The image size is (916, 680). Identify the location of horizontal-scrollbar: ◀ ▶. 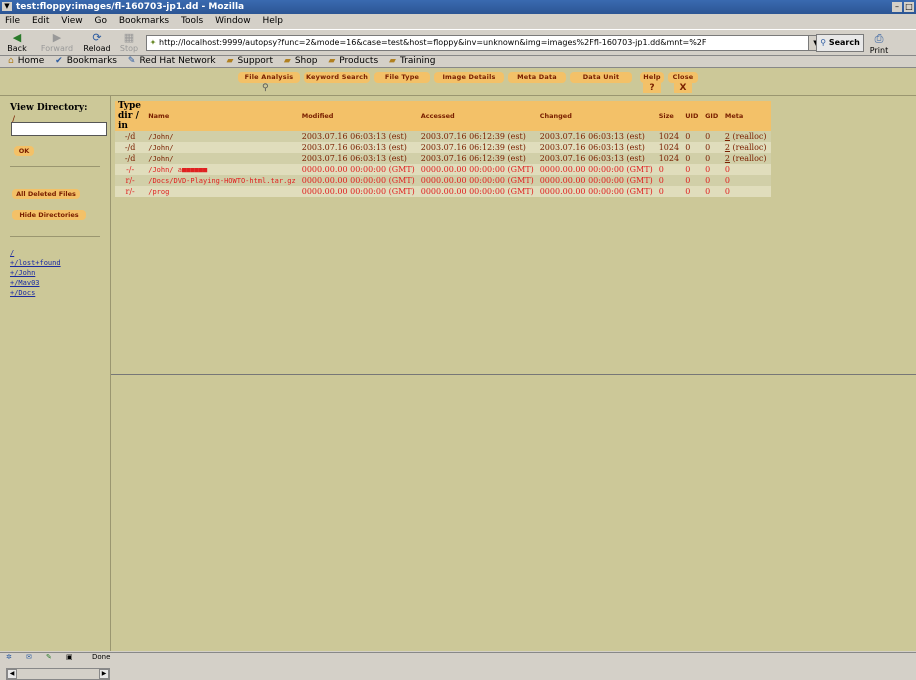
(58, 674).